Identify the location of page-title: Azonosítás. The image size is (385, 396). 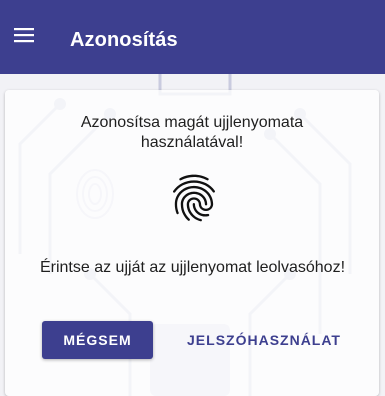
(124, 40).